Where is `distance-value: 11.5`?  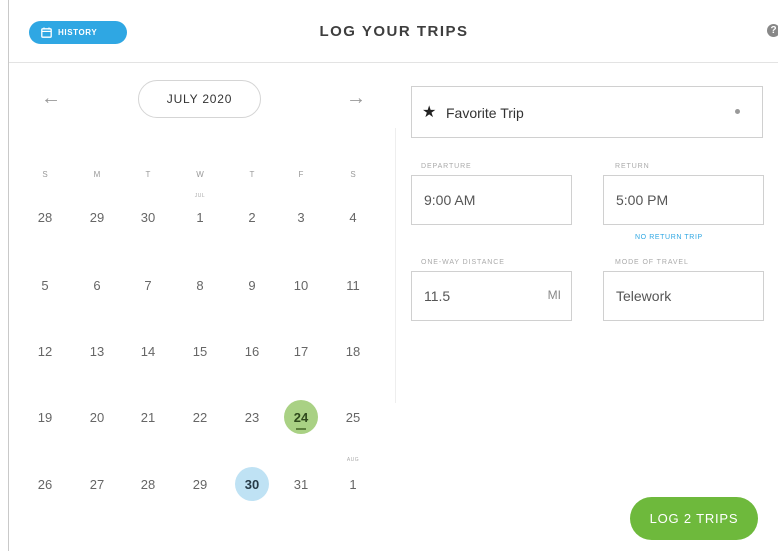
distance-value: 11.5 is located at coordinates (437, 296).